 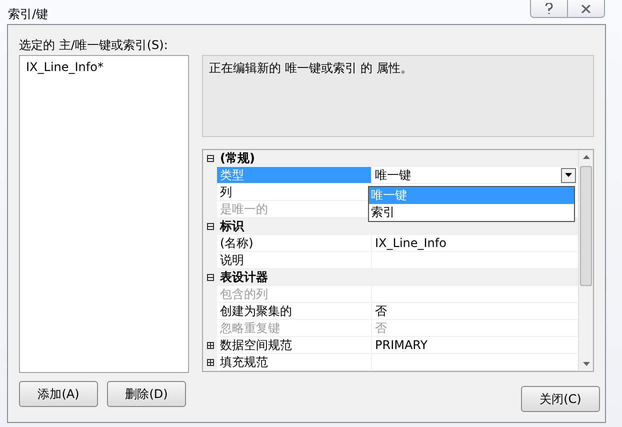 I want to click on close-icon, so click(x=586, y=8).